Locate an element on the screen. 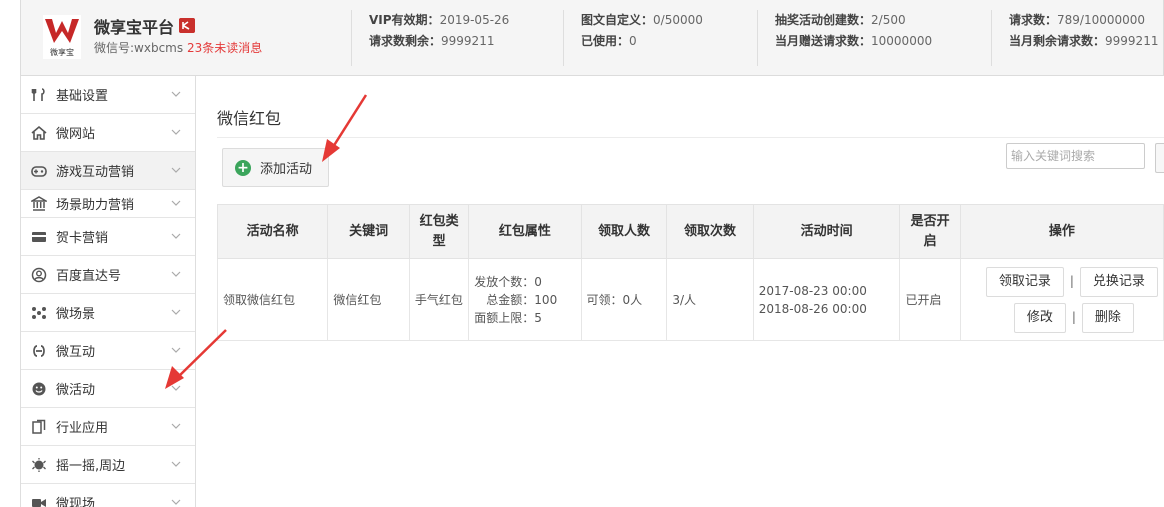 This screenshot has width=1164, height=507. shake-icon is located at coordinates (39, 465).